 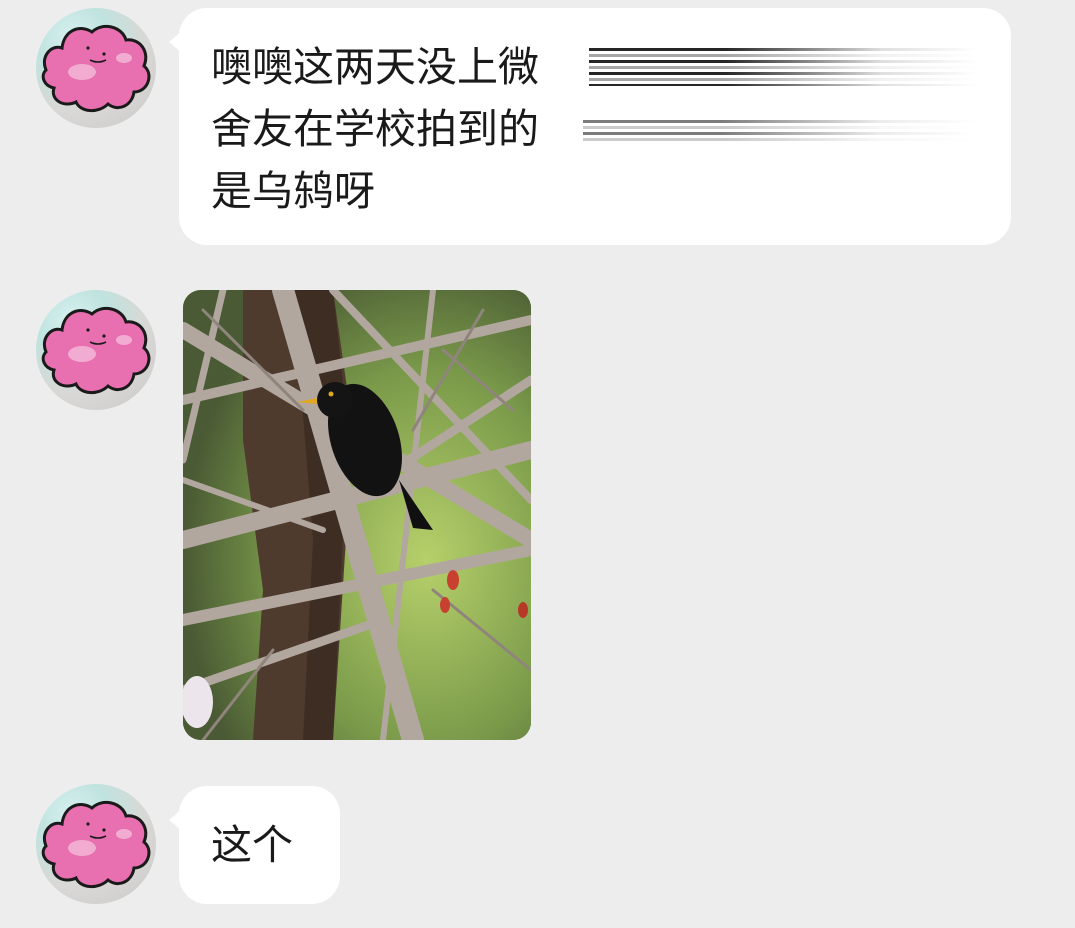 I want to click on message-line: 是乌鸫呀, so click(x=596, y=191).